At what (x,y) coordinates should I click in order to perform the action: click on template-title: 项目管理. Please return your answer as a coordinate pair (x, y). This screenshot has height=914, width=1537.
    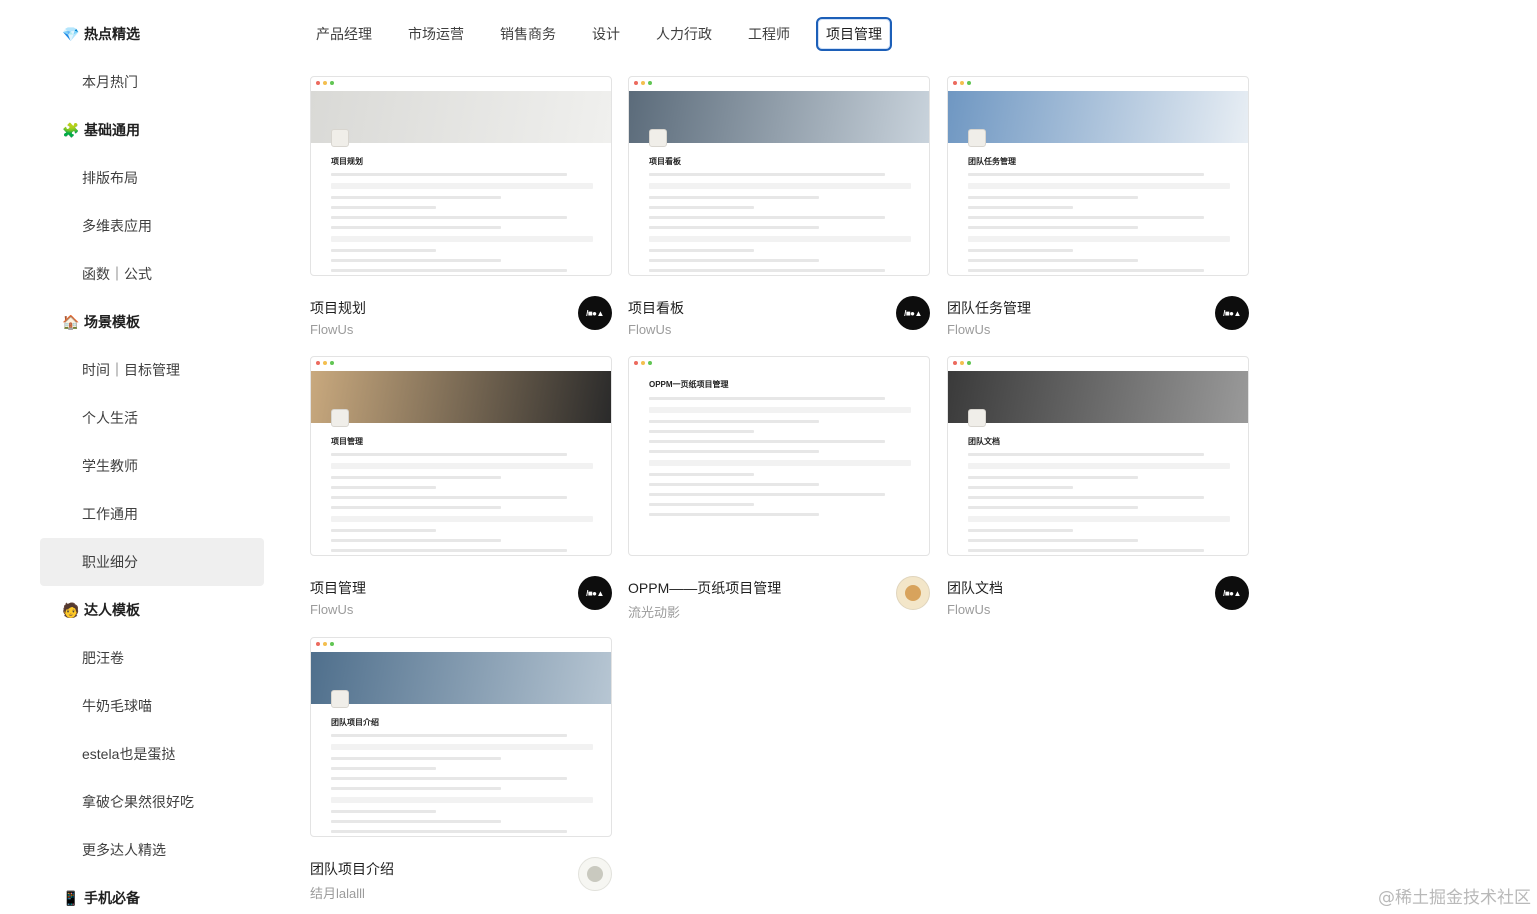
    Looking at the image, I should click on (338, 588).